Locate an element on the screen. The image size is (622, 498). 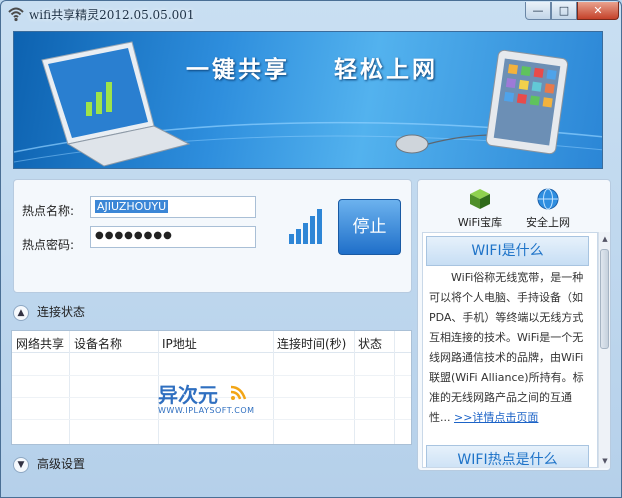
chevron-up-icon: ▲ is located at coordinates (21, 312).